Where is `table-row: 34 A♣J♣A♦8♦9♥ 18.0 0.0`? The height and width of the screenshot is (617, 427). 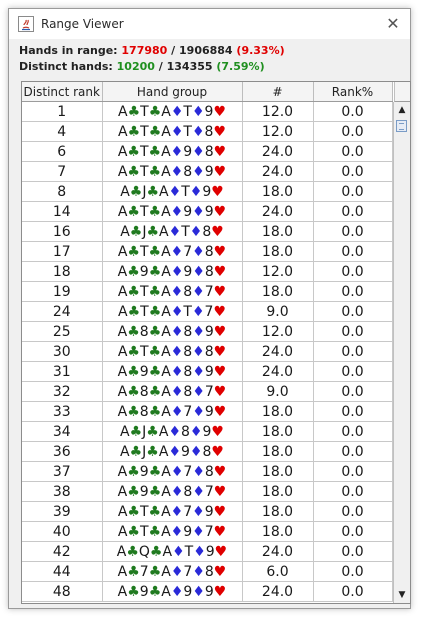 table-row: 34 A♣J♣A♦8♦9♥ 18.0 0.0 is located at coordinates (207, 431).